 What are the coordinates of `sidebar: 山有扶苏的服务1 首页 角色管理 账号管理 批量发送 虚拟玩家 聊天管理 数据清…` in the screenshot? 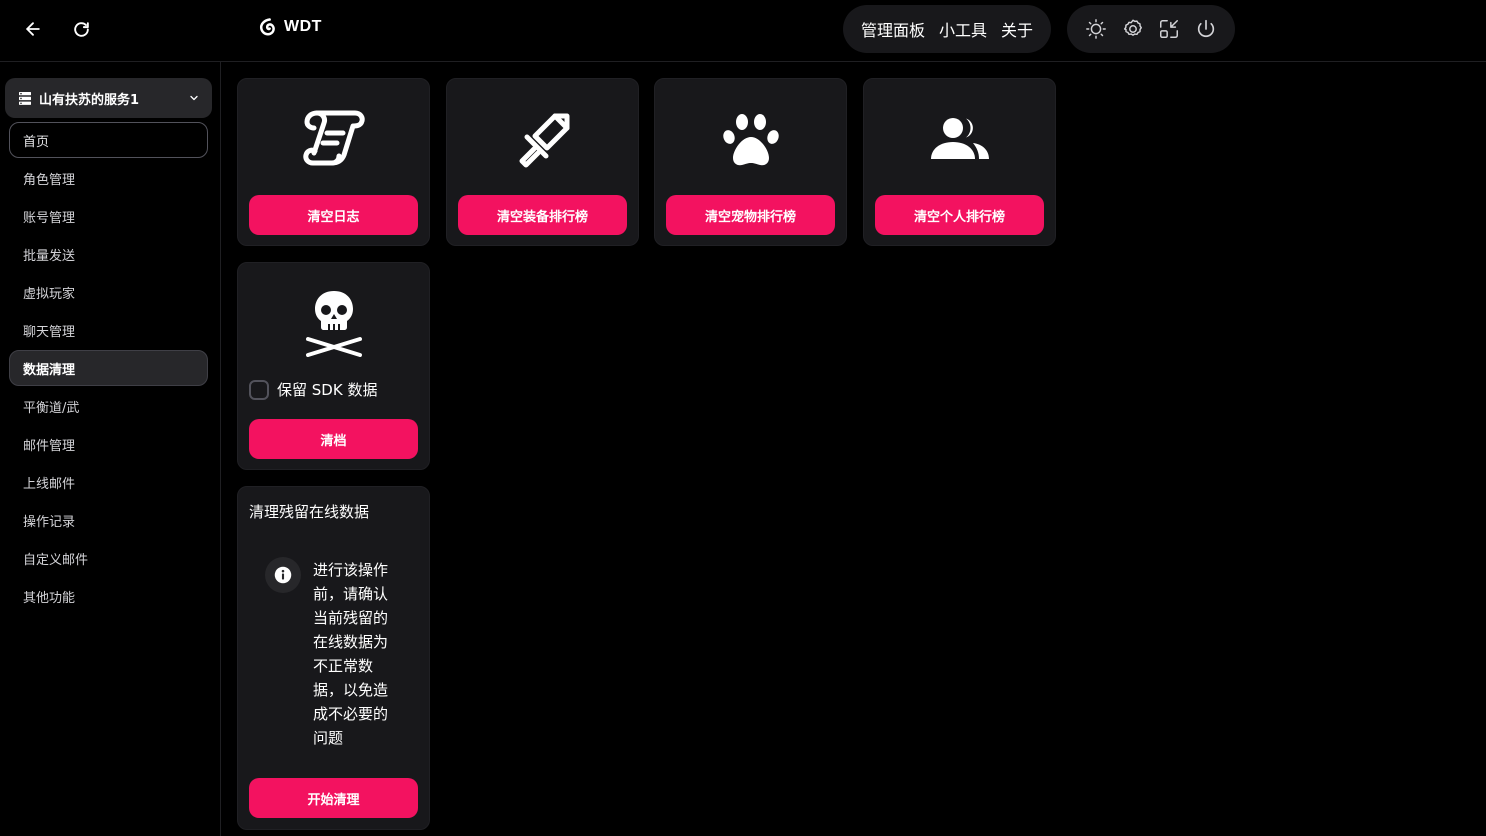 It's located at (110, 449).